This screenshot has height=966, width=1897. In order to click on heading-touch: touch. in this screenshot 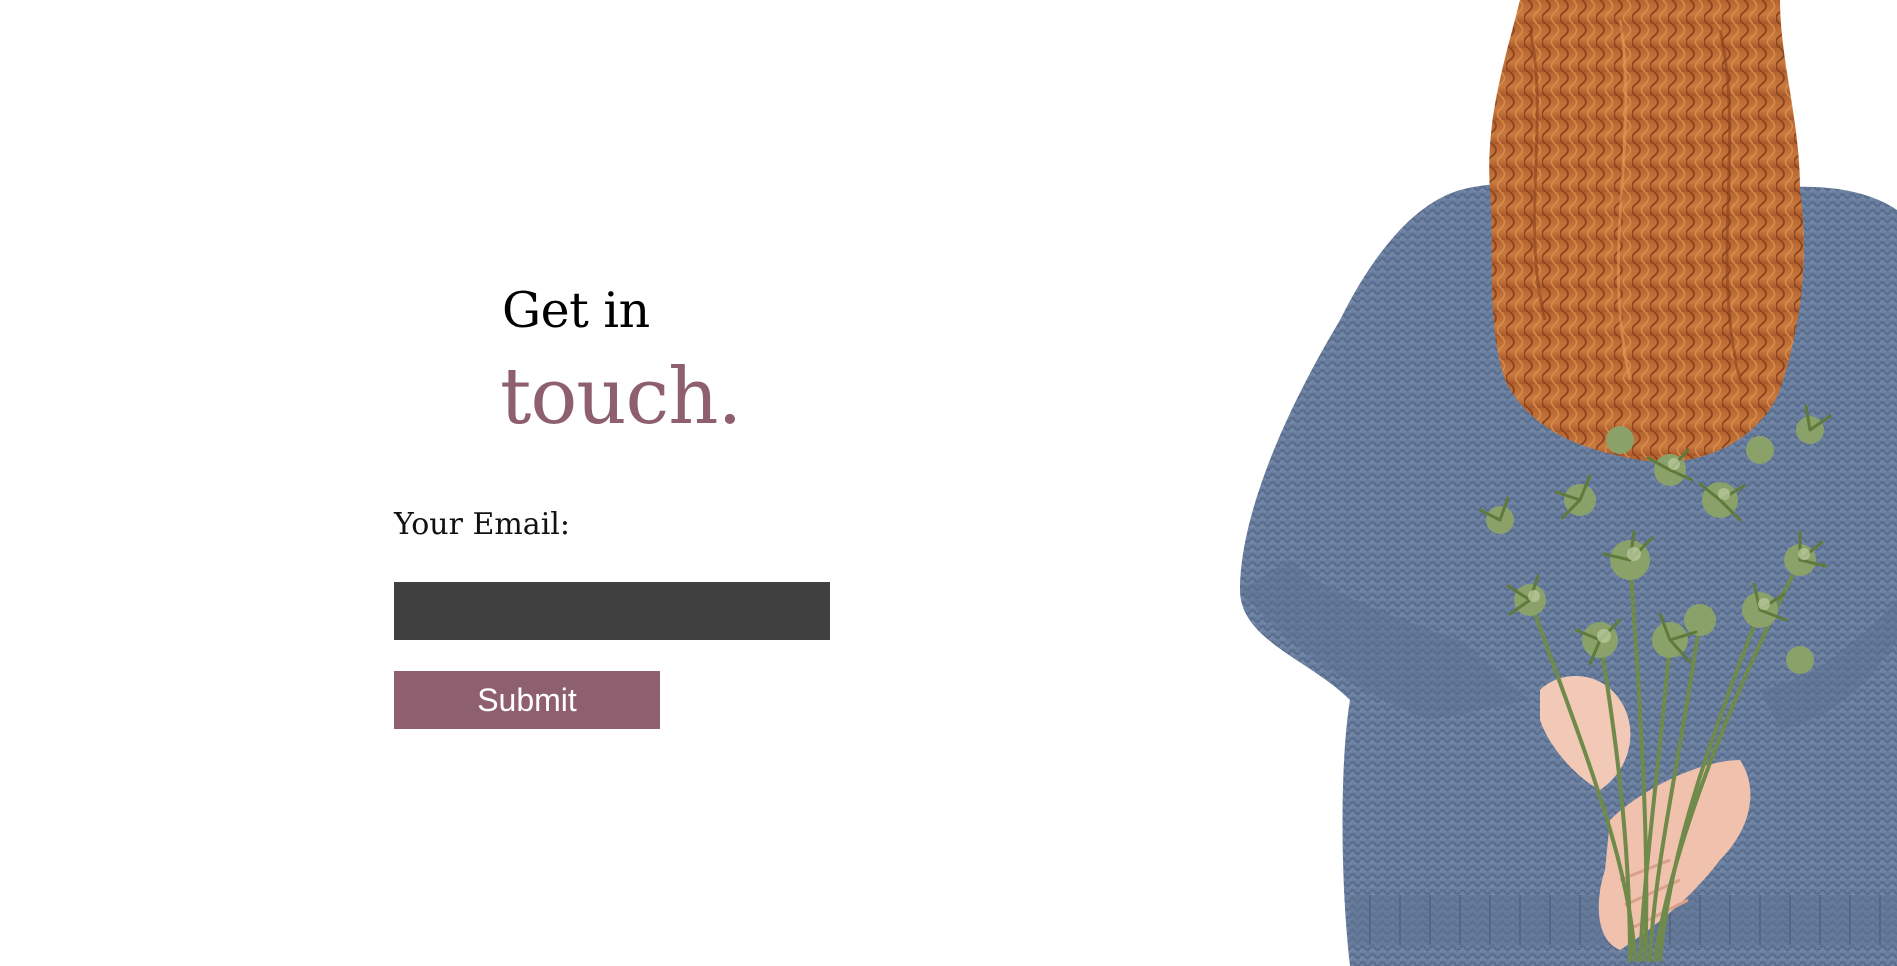, I will do `click(621, 397)`.